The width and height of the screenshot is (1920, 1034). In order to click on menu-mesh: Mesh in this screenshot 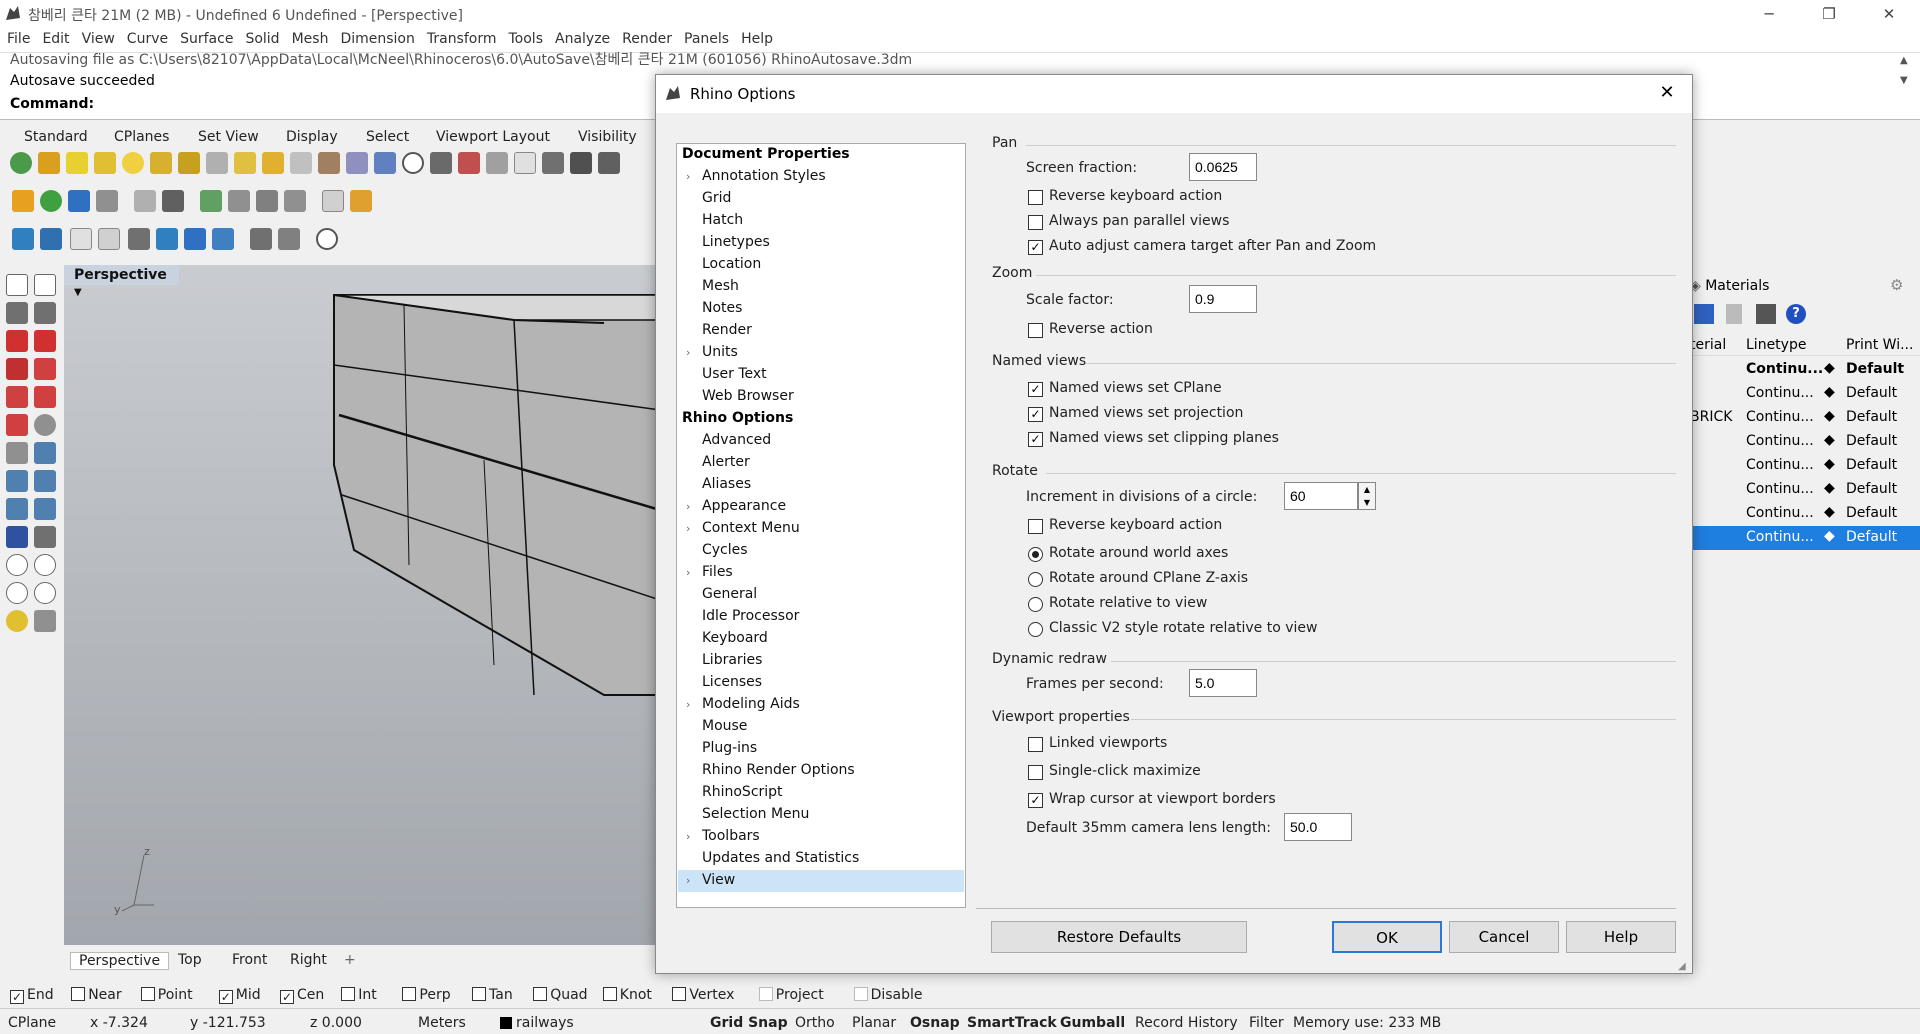, I will do `click(309, 37)`.